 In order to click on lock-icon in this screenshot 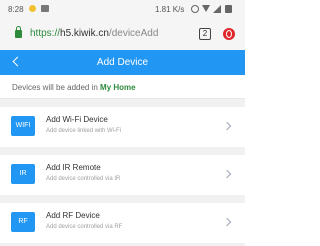, I will do `click(18, 32)`.